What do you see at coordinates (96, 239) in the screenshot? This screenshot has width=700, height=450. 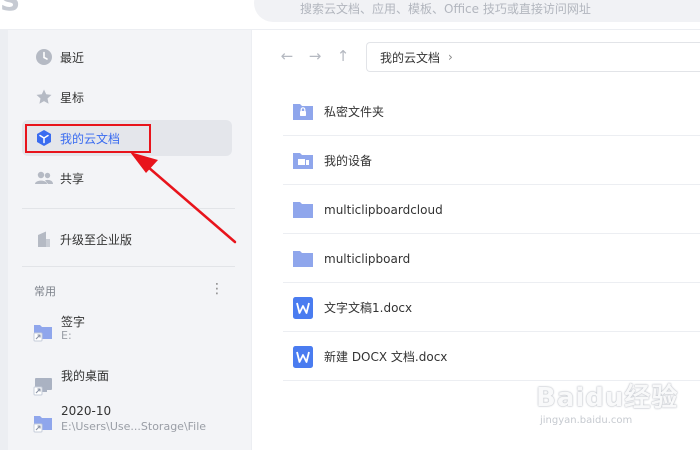 I see `sidebar-item-label: 升级至企业版` at bounding box center [96, 239].